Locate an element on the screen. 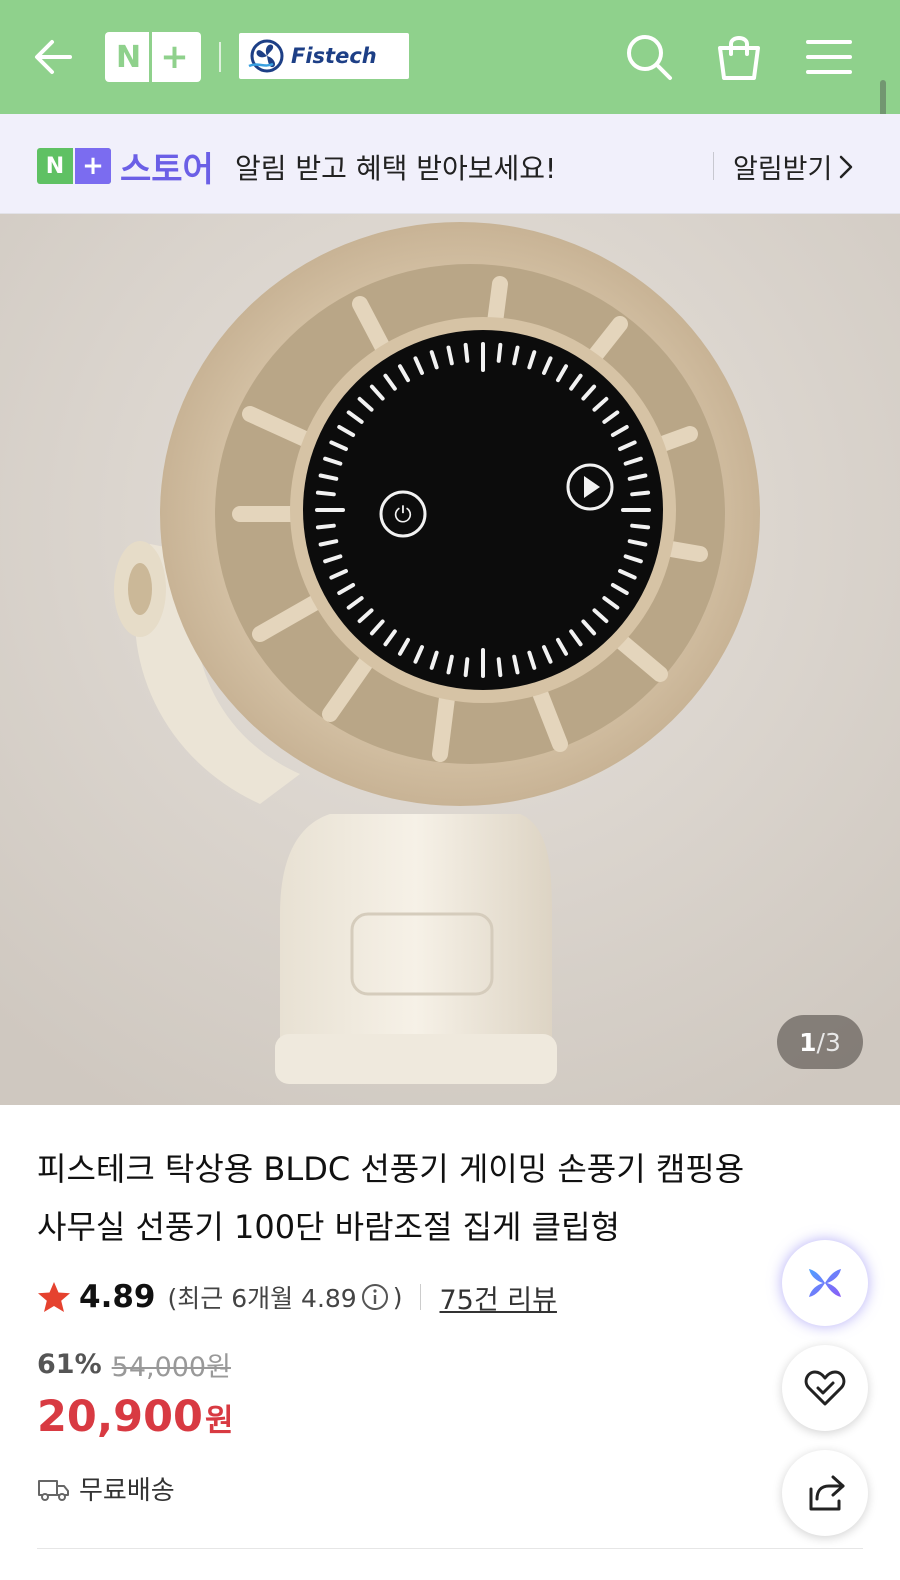 This screenshot has height=1580, width=900. image-page-counter: 1 /3 is located at coordinates (820, 1042).